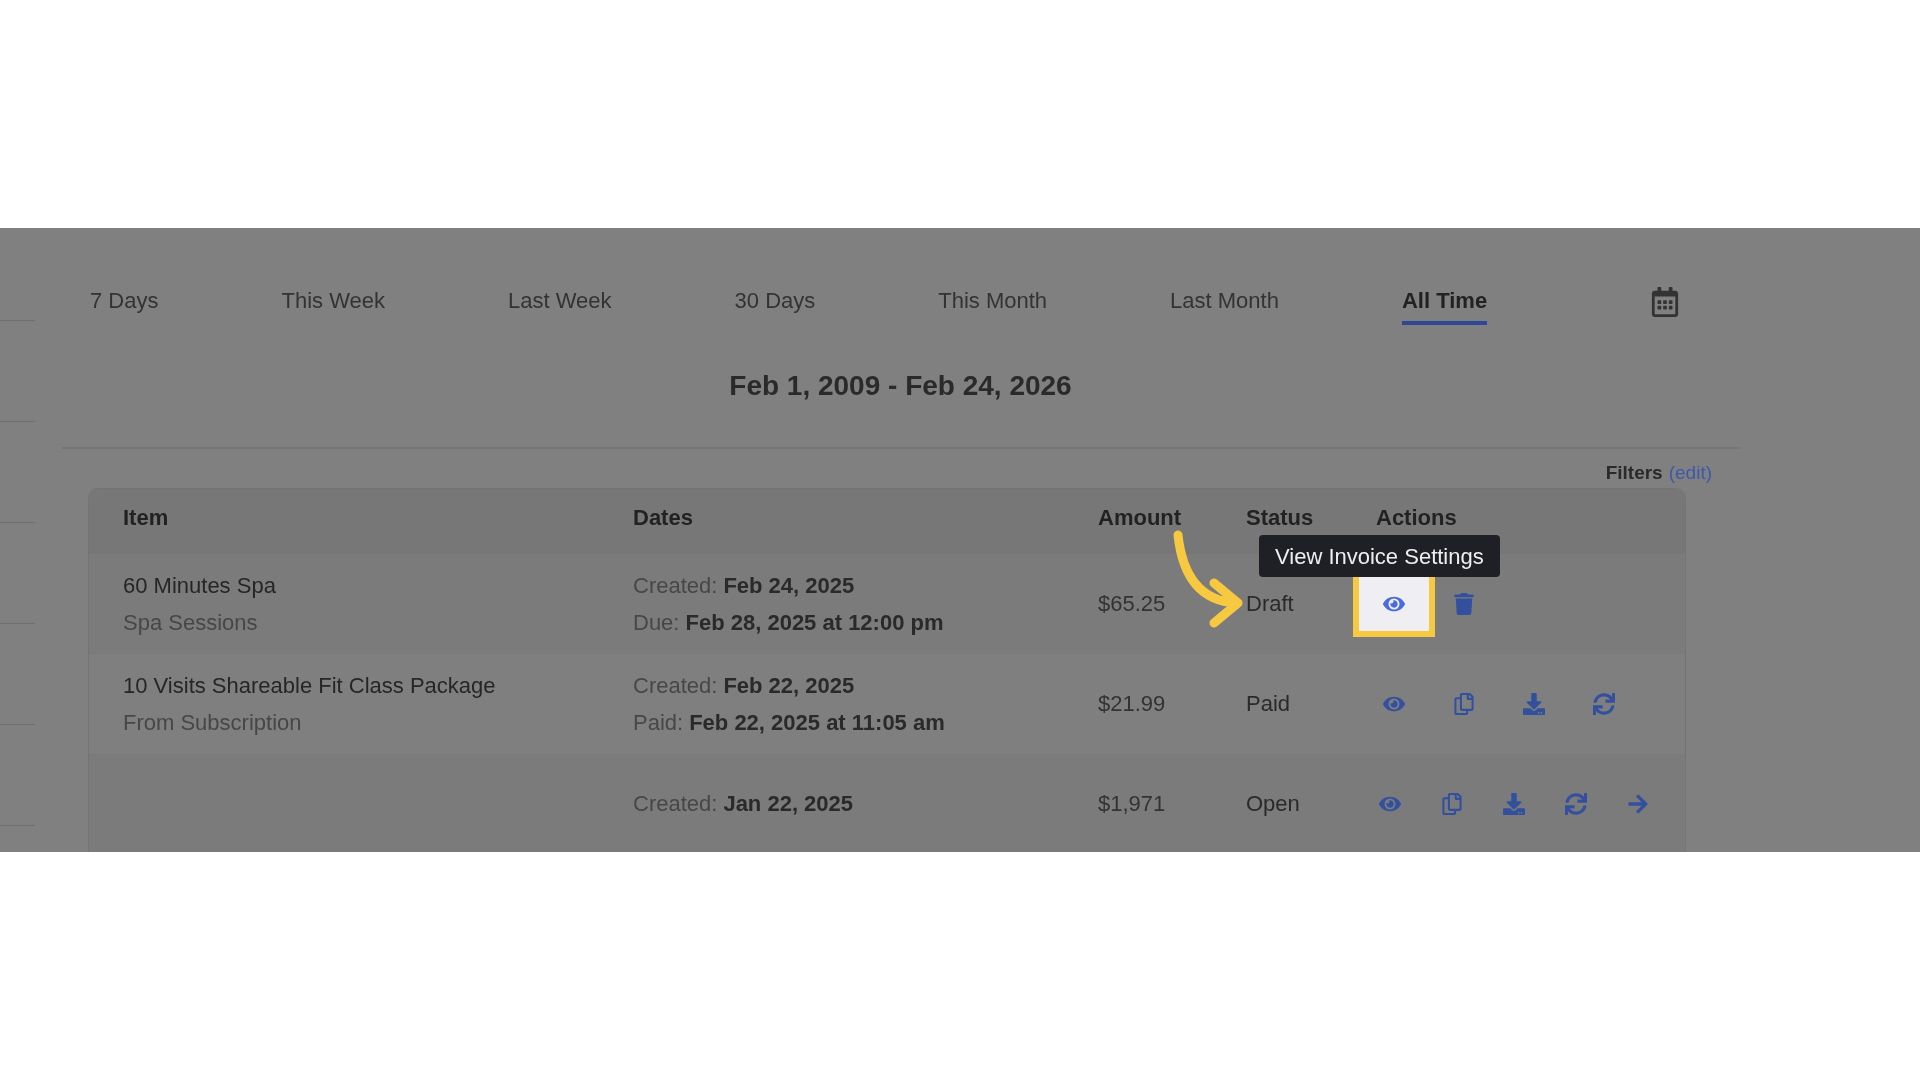  Describe the element at coordinates (1270, 604) in the screenshot. I see `status-text: Draft` at that location.